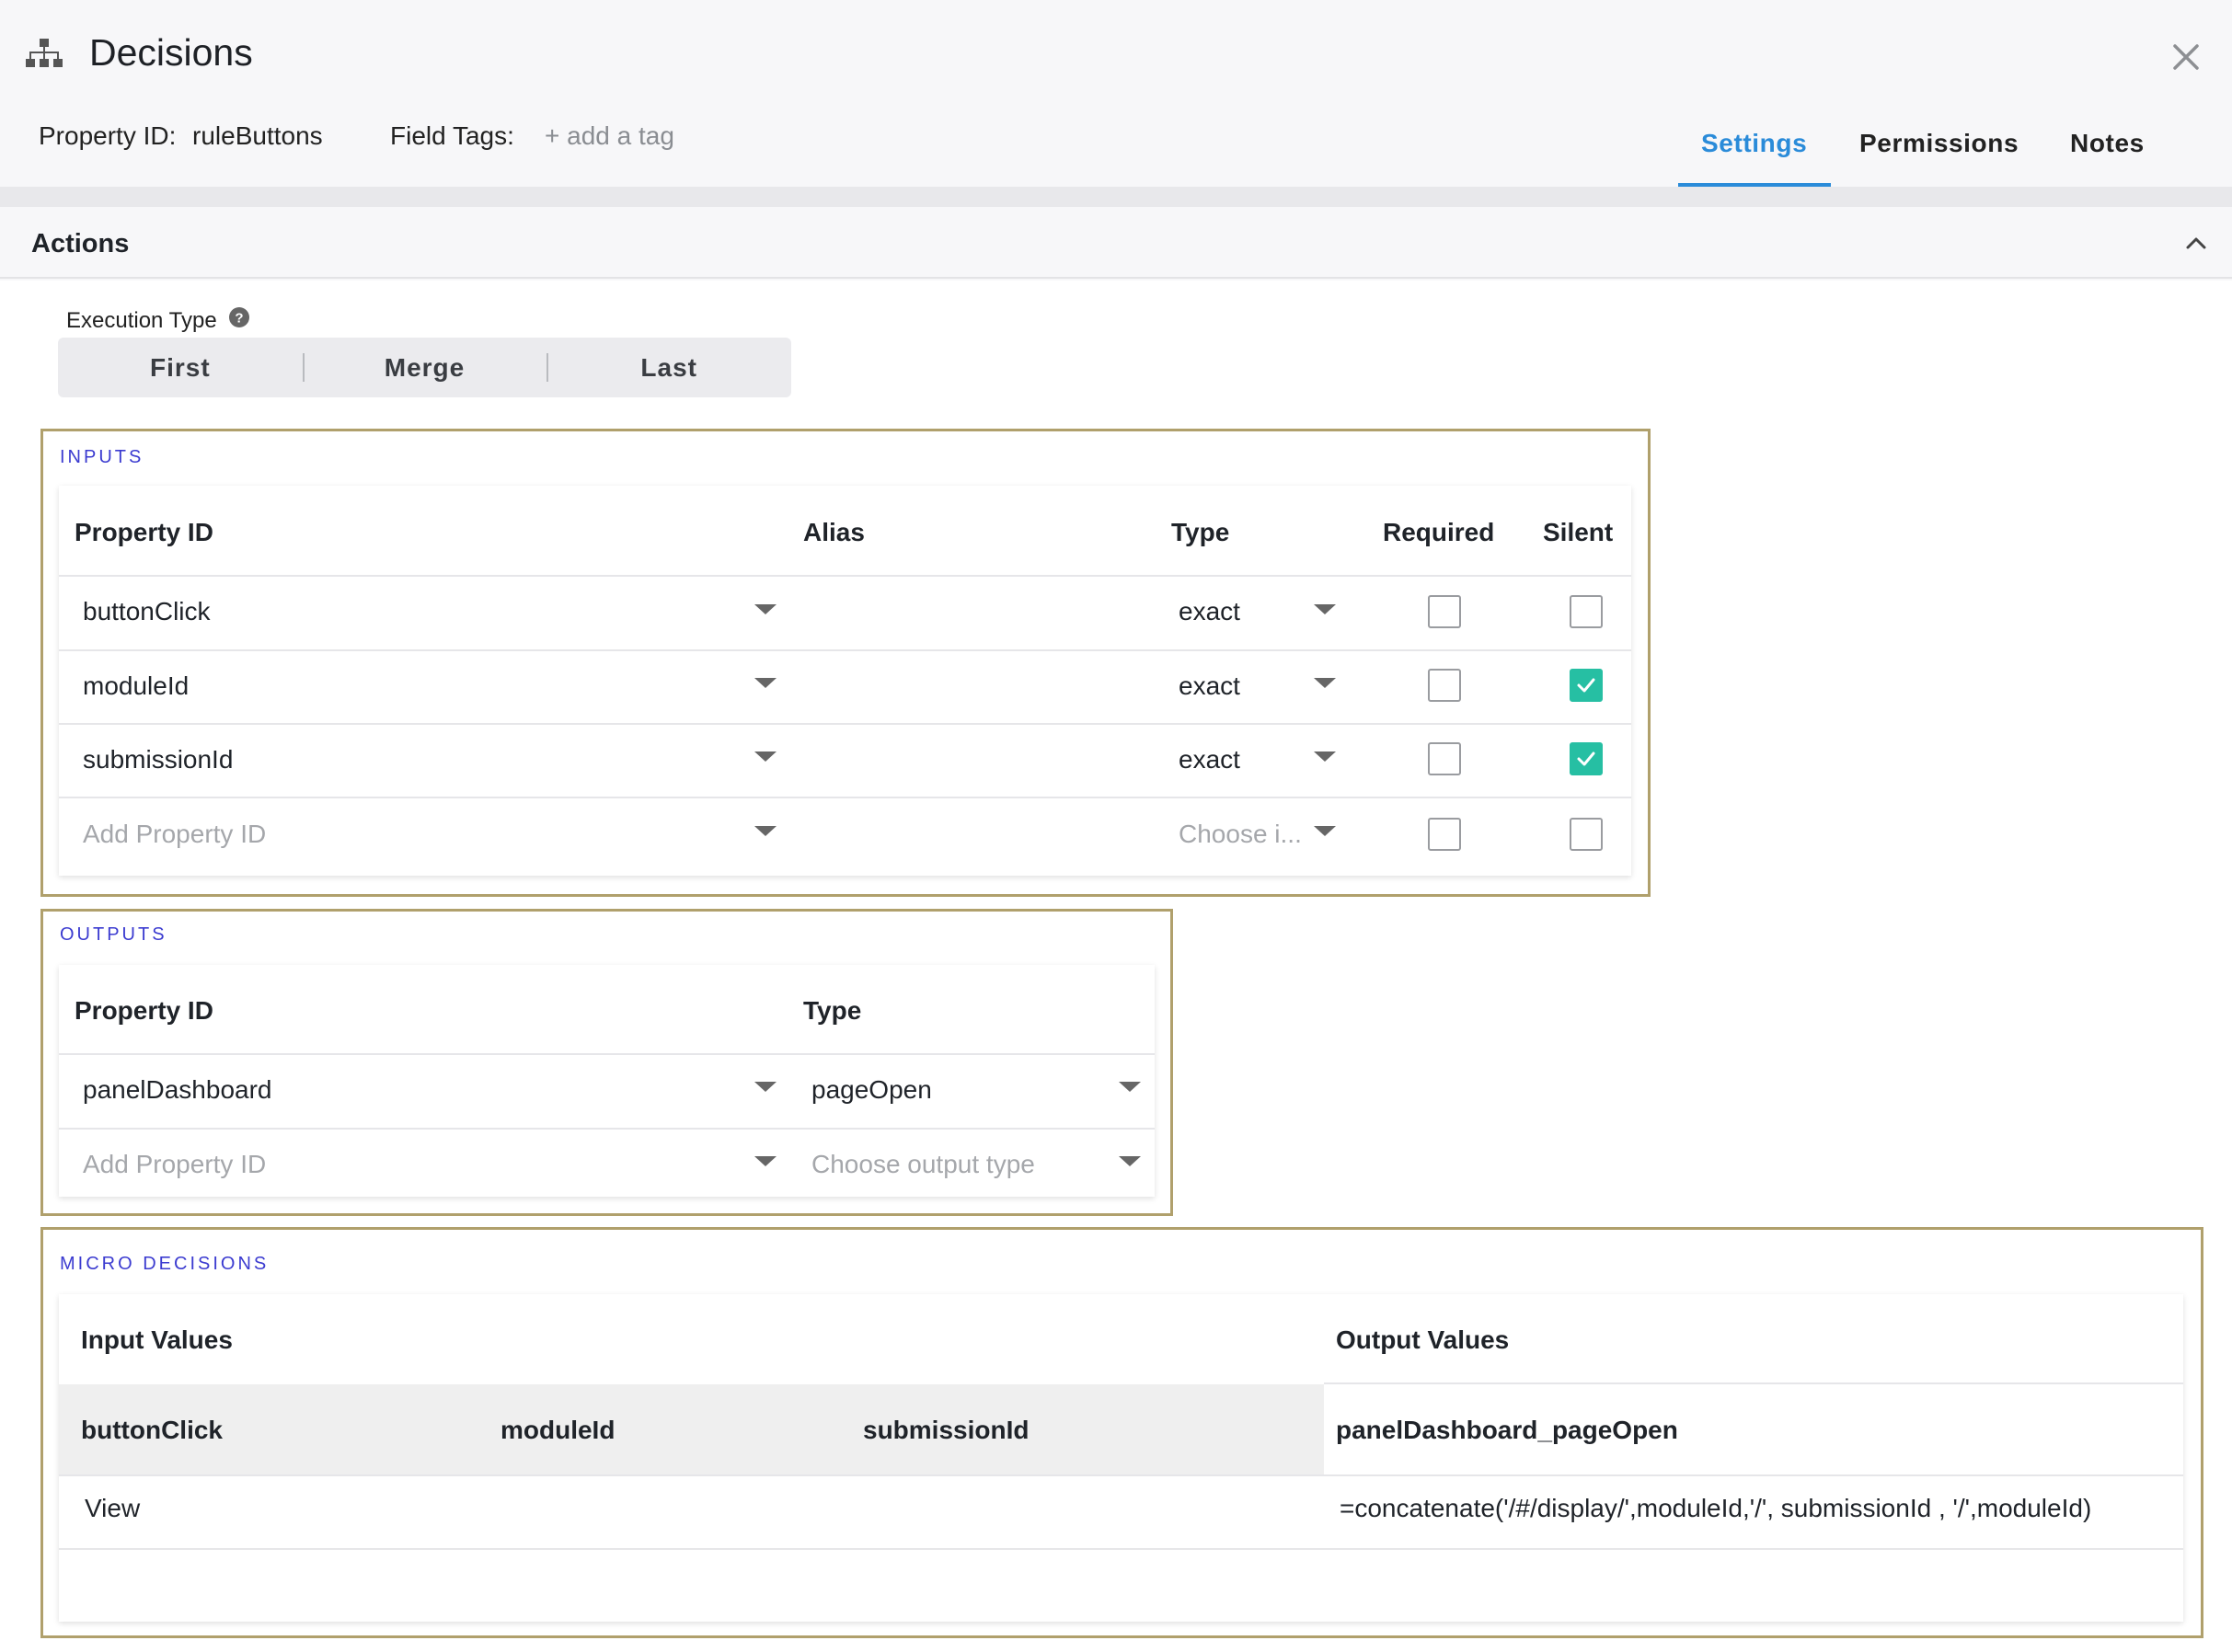 The width and height of the screenshot is (2232, 1652). Describe the element at coordinates (558, 1430) in the screenshot. I see `input-column-moduleid: moduleId` at that location.